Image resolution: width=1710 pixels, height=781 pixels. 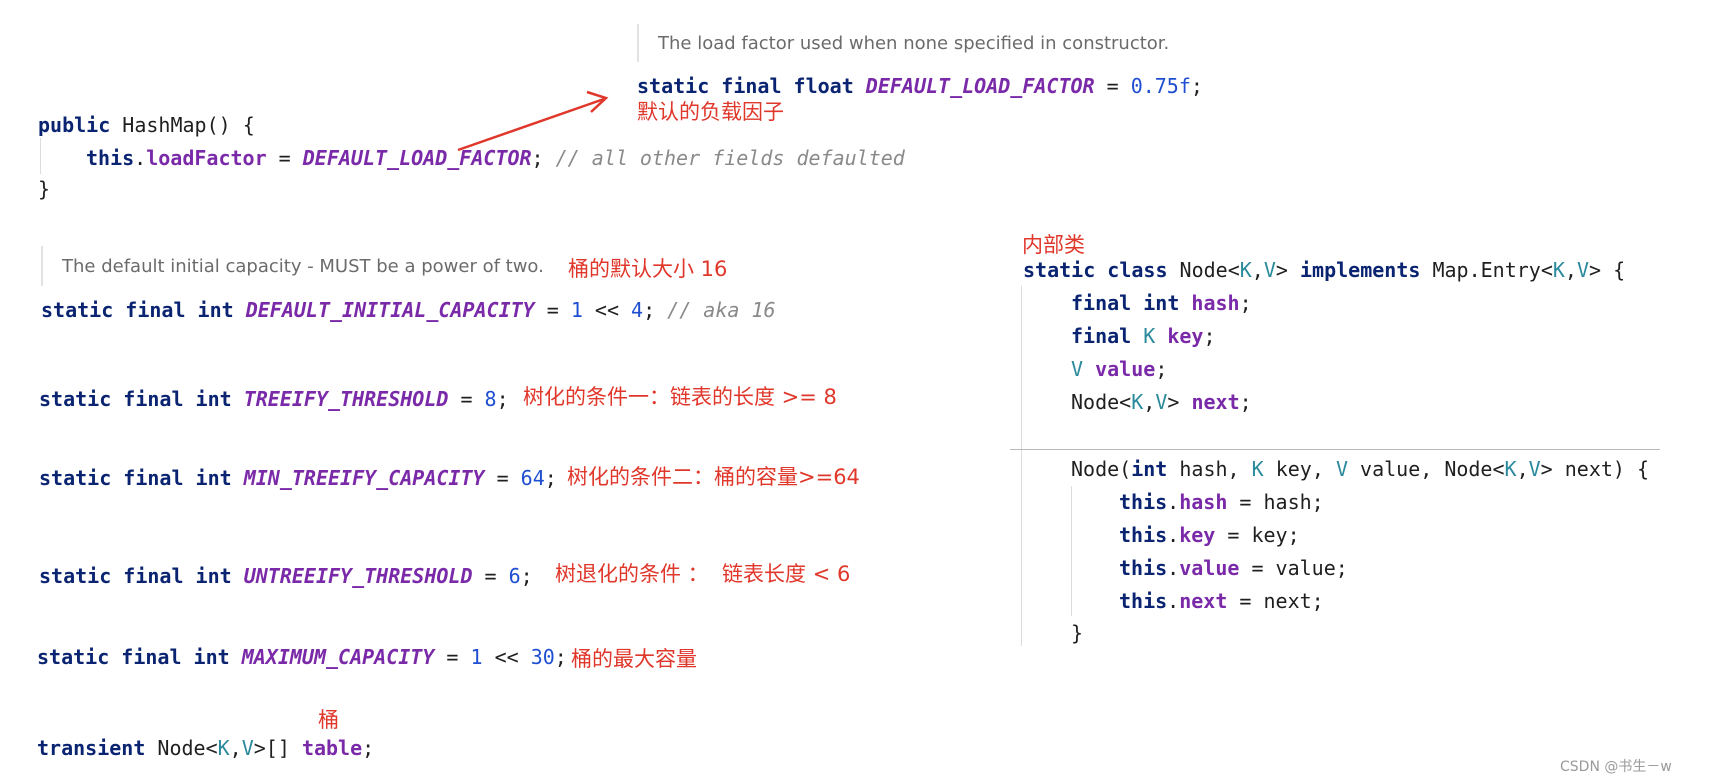 I want to click on node-assign-key: this.key = key;, so click(x=1209, y=535).